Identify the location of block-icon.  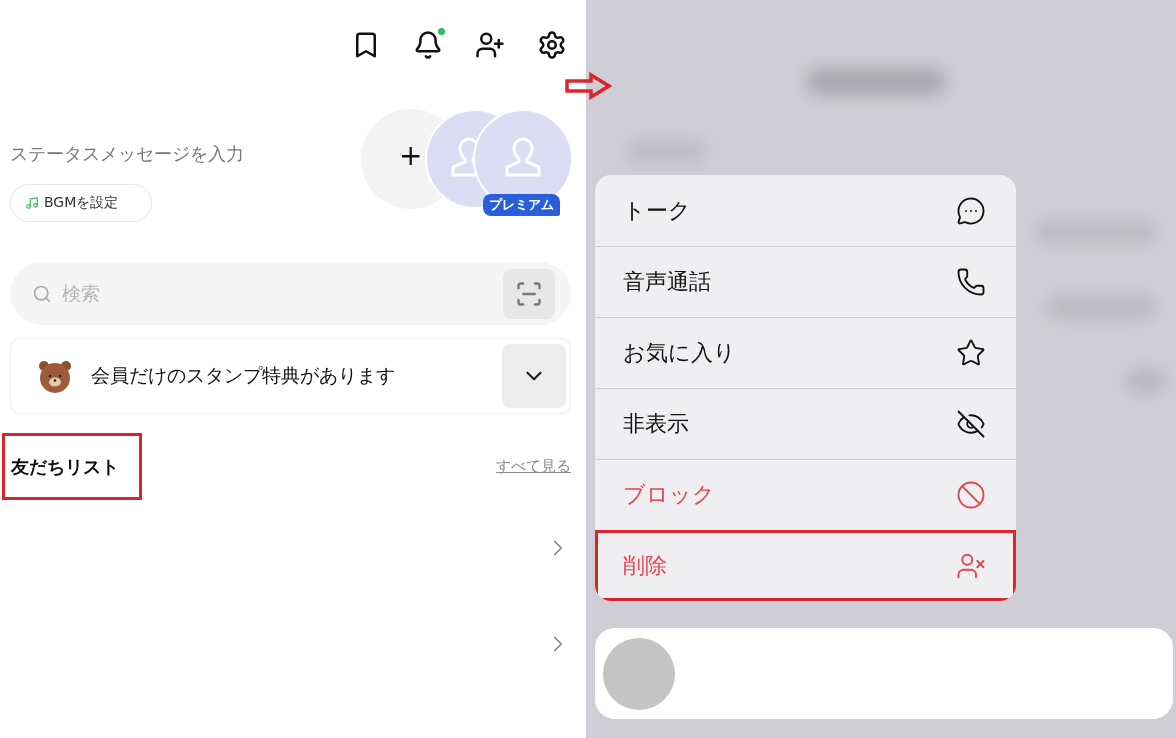
(971, 495).